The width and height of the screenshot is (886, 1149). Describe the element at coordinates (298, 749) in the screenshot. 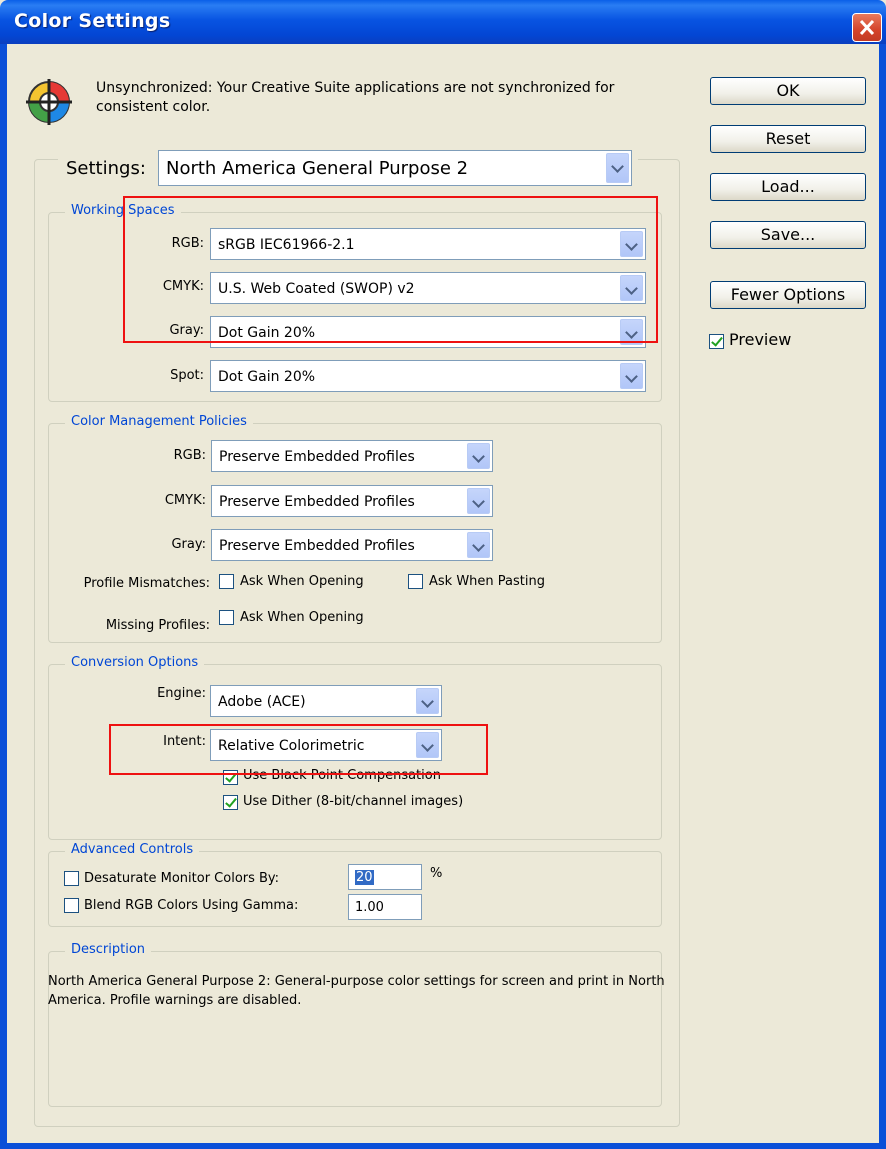

I see `highlight-intent` at that location.